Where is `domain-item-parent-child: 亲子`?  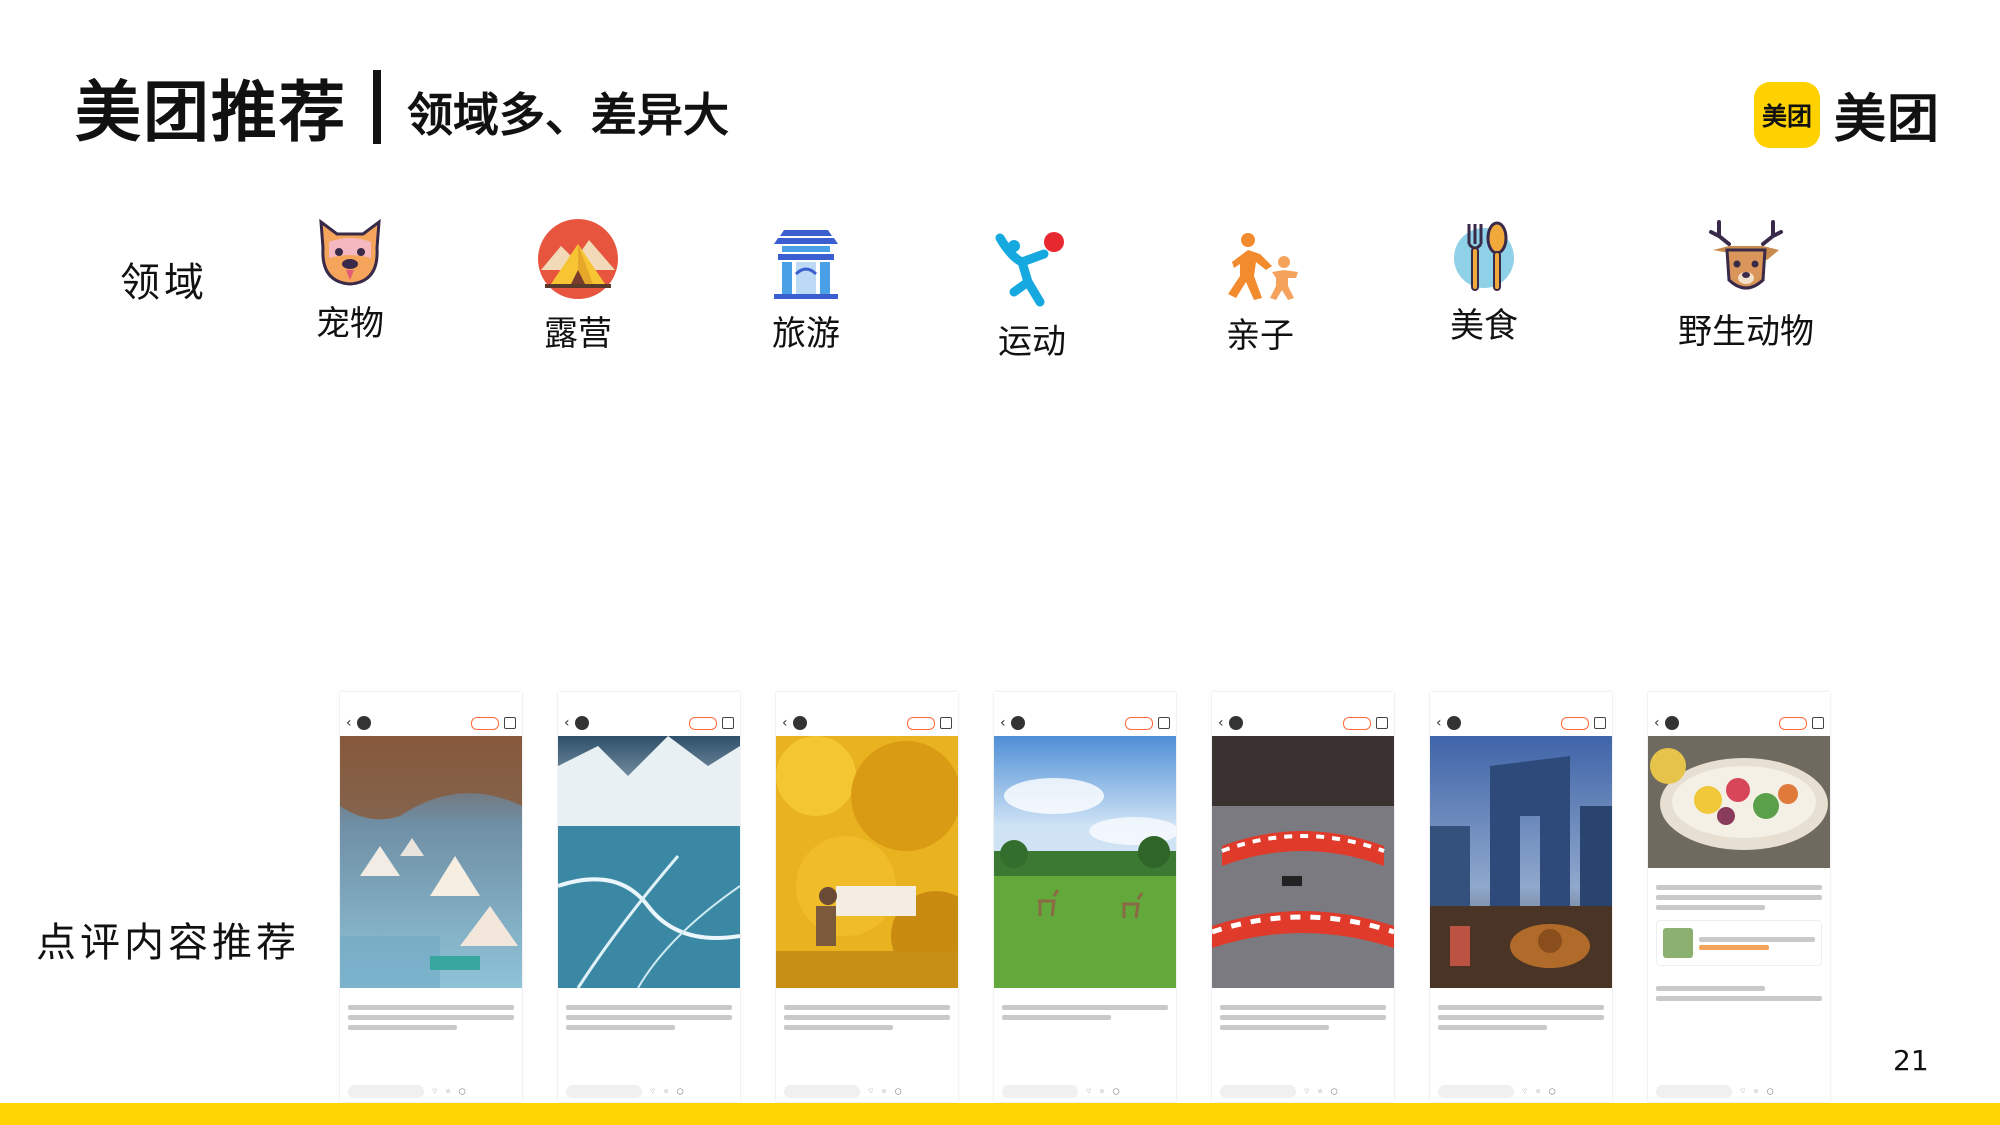
domain-item-parent-child: 亲子 is located at coordinates (1260, 294).